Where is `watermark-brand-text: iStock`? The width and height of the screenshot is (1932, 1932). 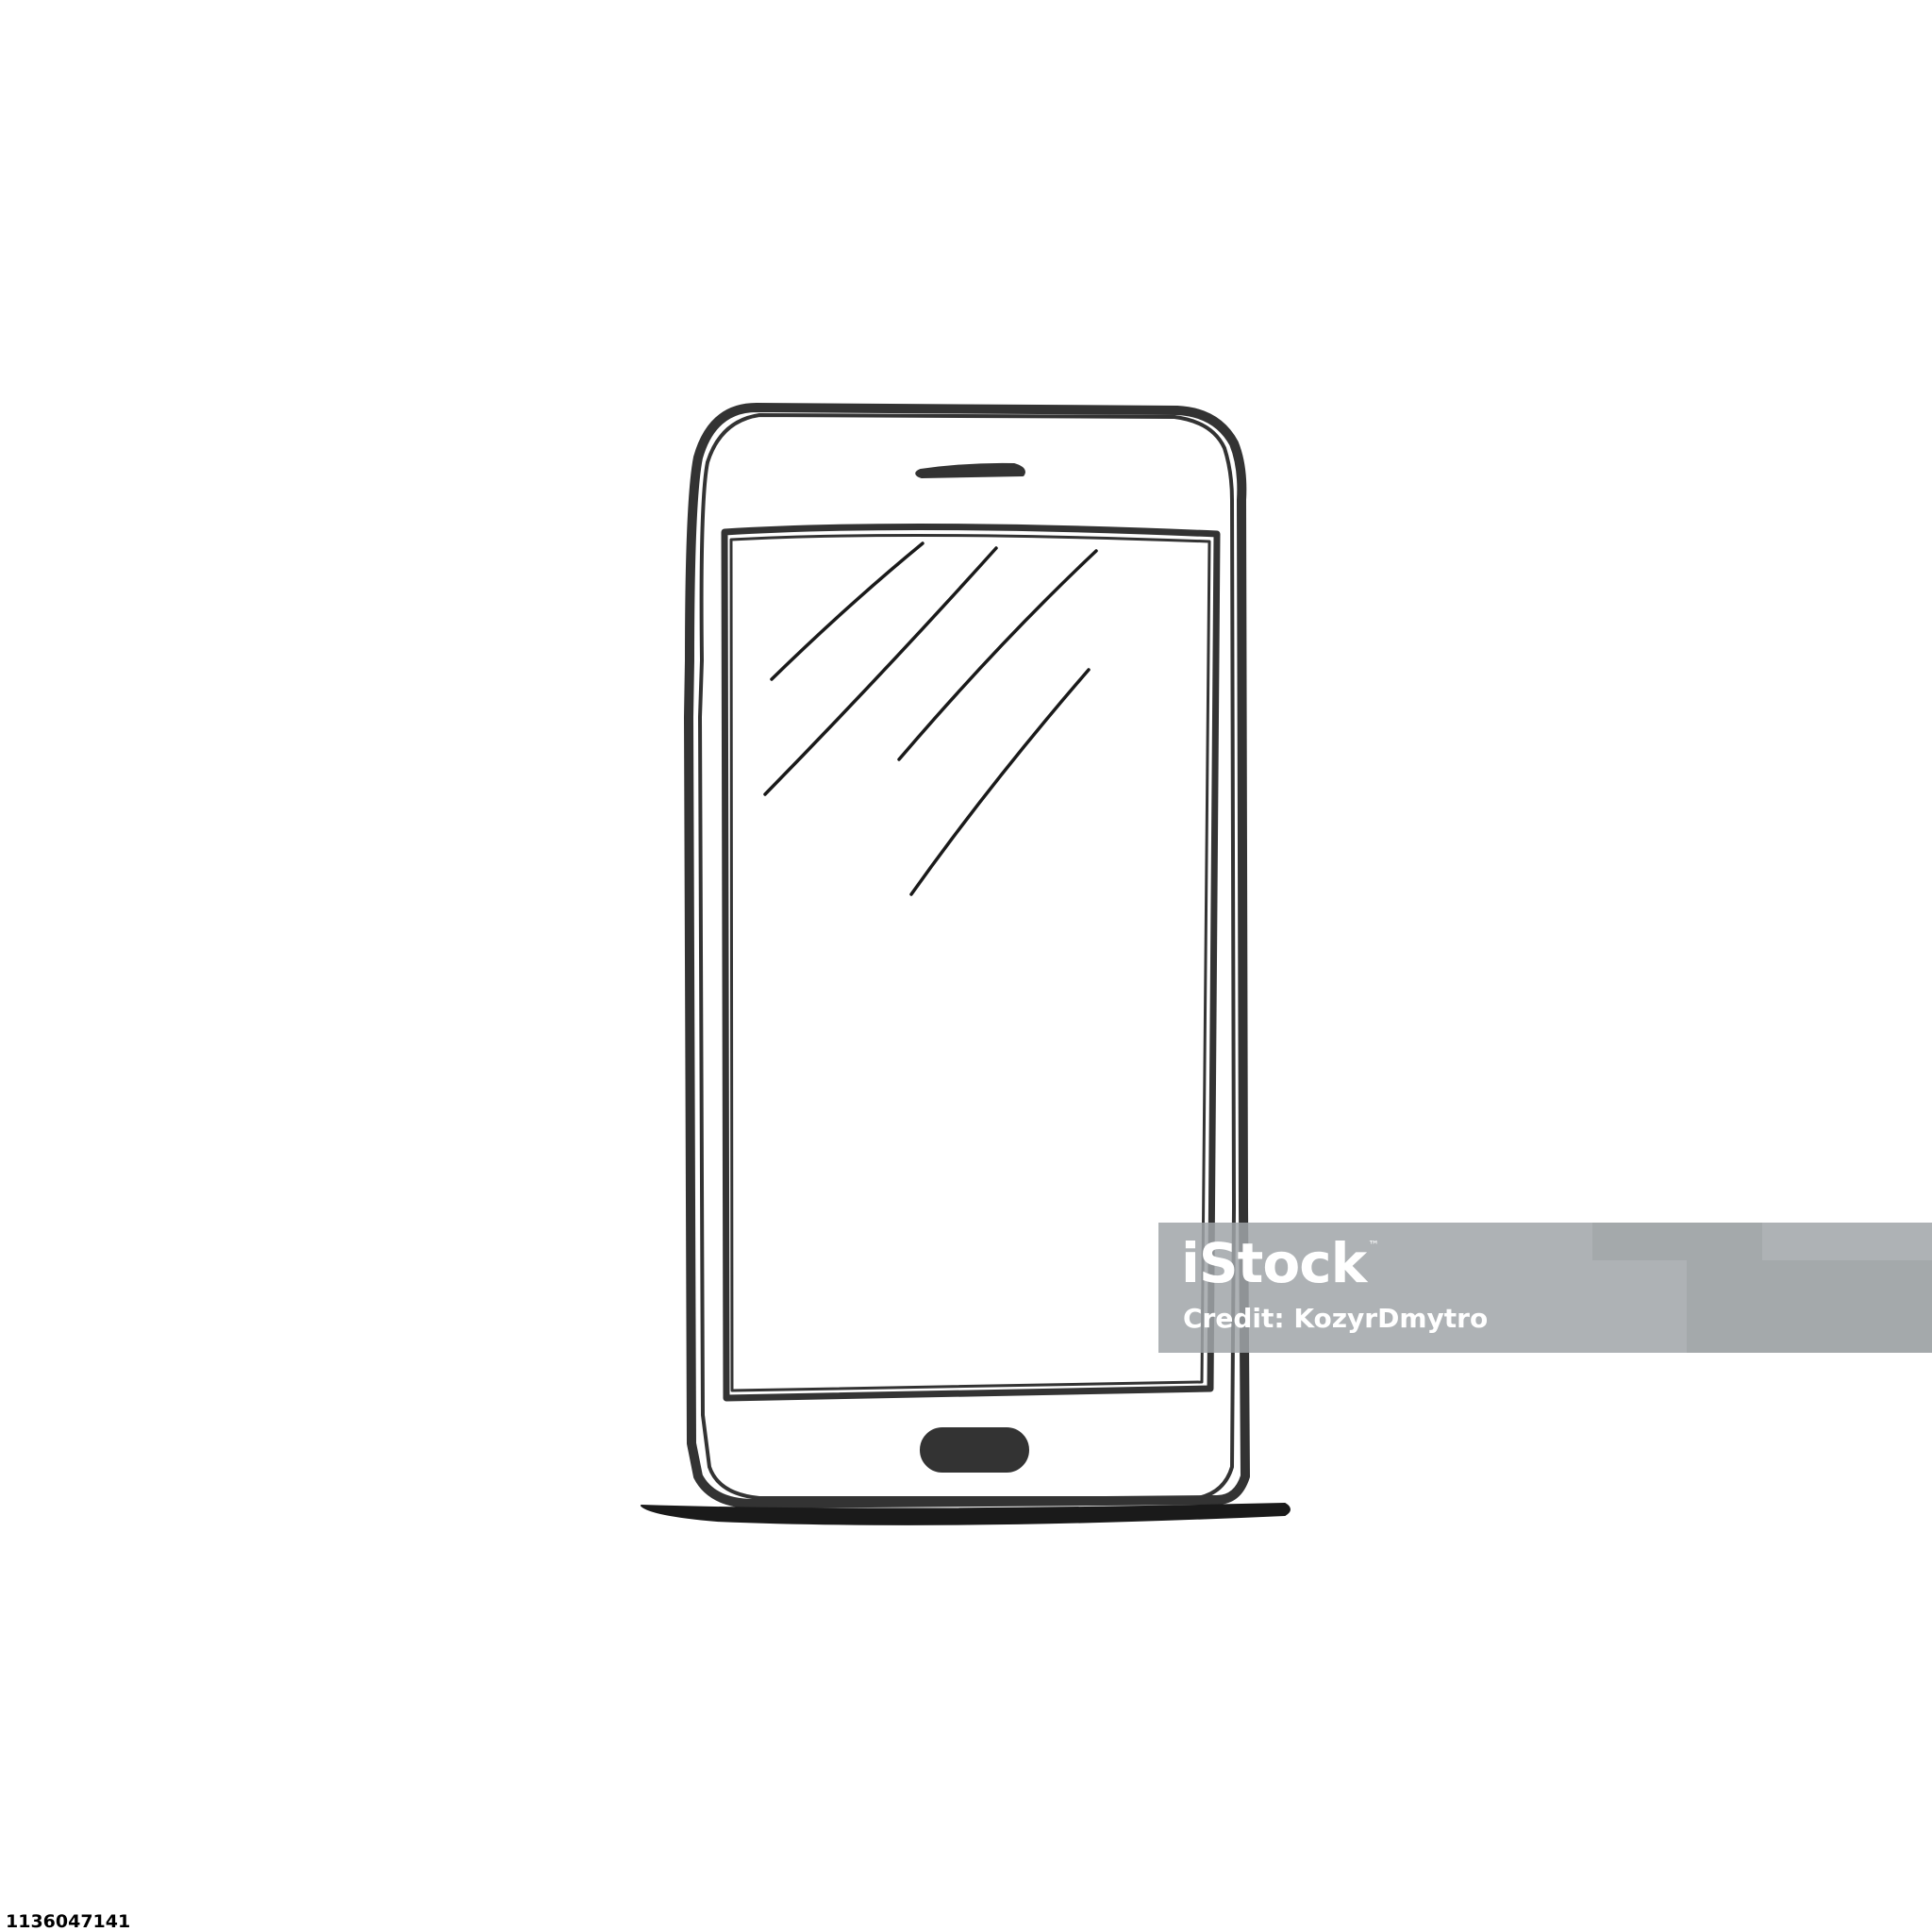 watermark-brand-text: iStock is located at coordinates (1274, 1263).